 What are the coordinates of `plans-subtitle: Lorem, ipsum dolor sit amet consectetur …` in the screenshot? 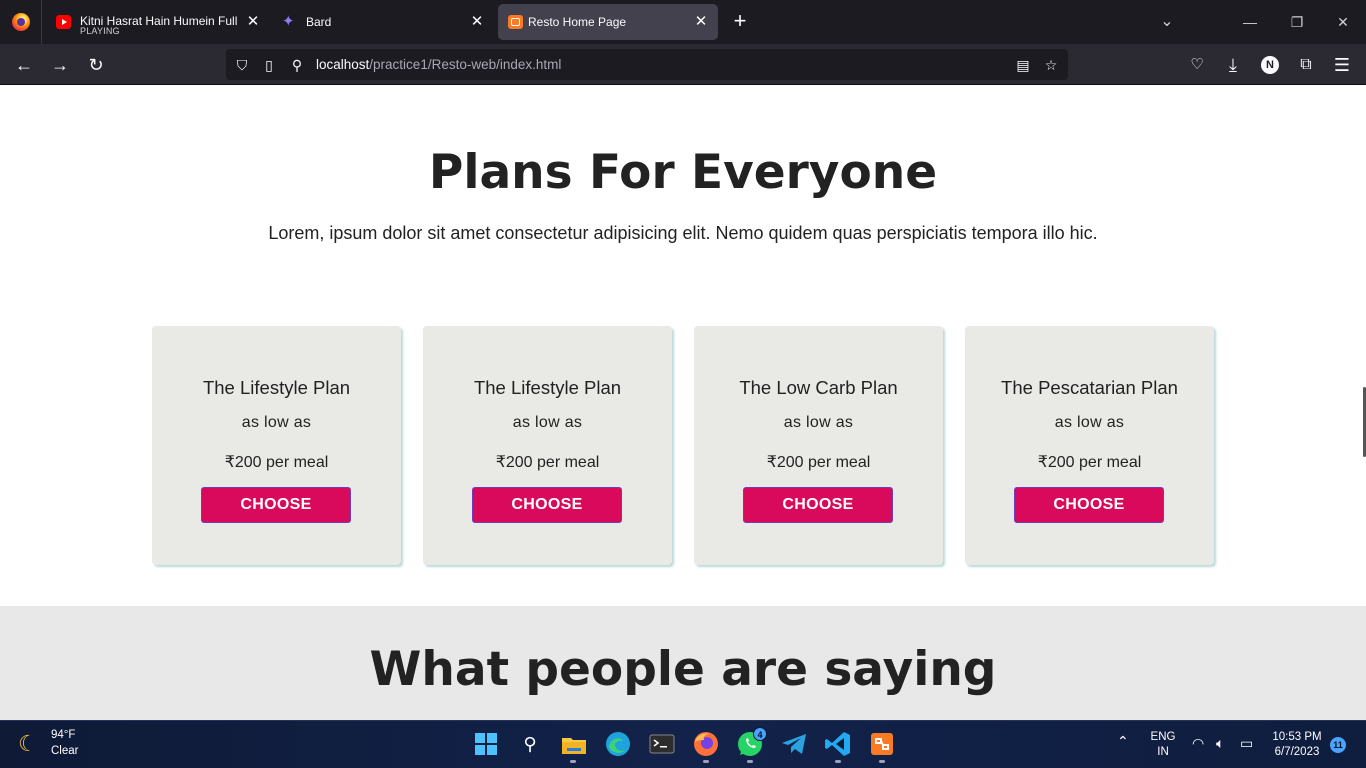 It's located at (683, 233).